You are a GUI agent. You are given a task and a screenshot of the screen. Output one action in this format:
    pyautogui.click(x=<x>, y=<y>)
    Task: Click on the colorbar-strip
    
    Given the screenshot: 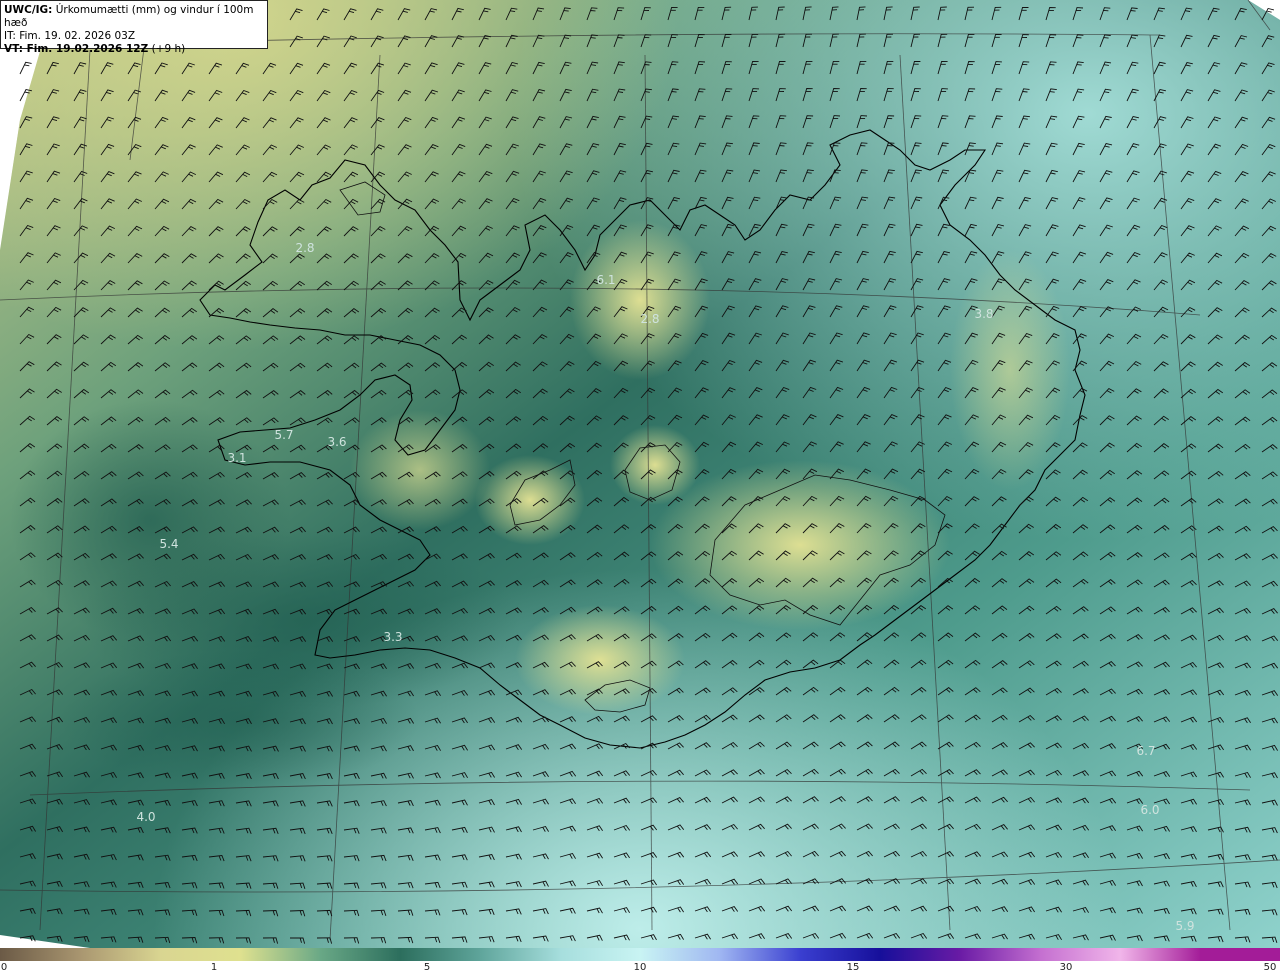 What is the action you would take?
    pyautogui.click(x=640, y=954)
    